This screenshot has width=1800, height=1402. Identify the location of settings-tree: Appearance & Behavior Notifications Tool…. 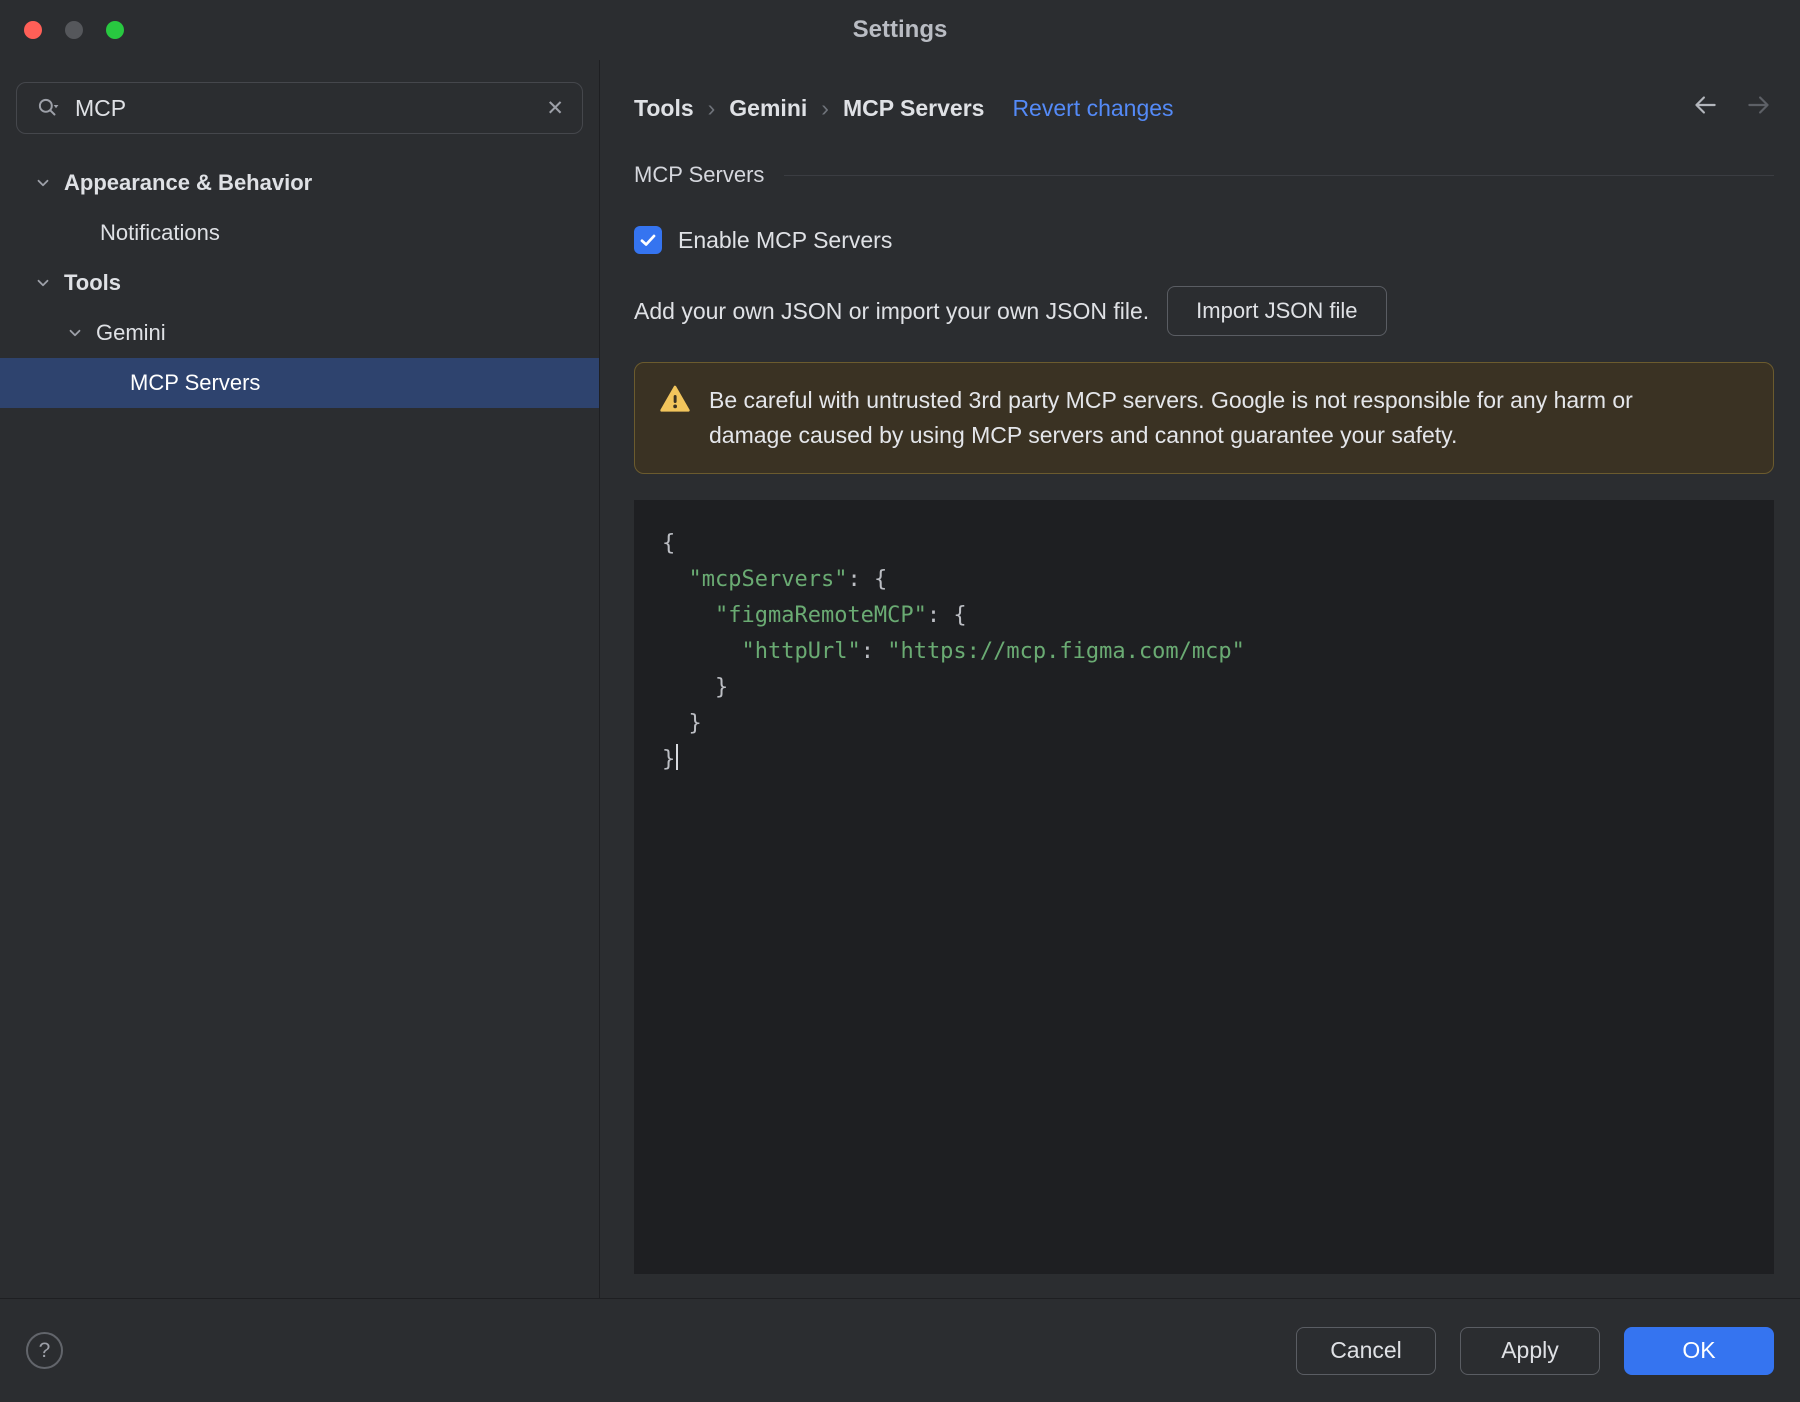
(299, 283).